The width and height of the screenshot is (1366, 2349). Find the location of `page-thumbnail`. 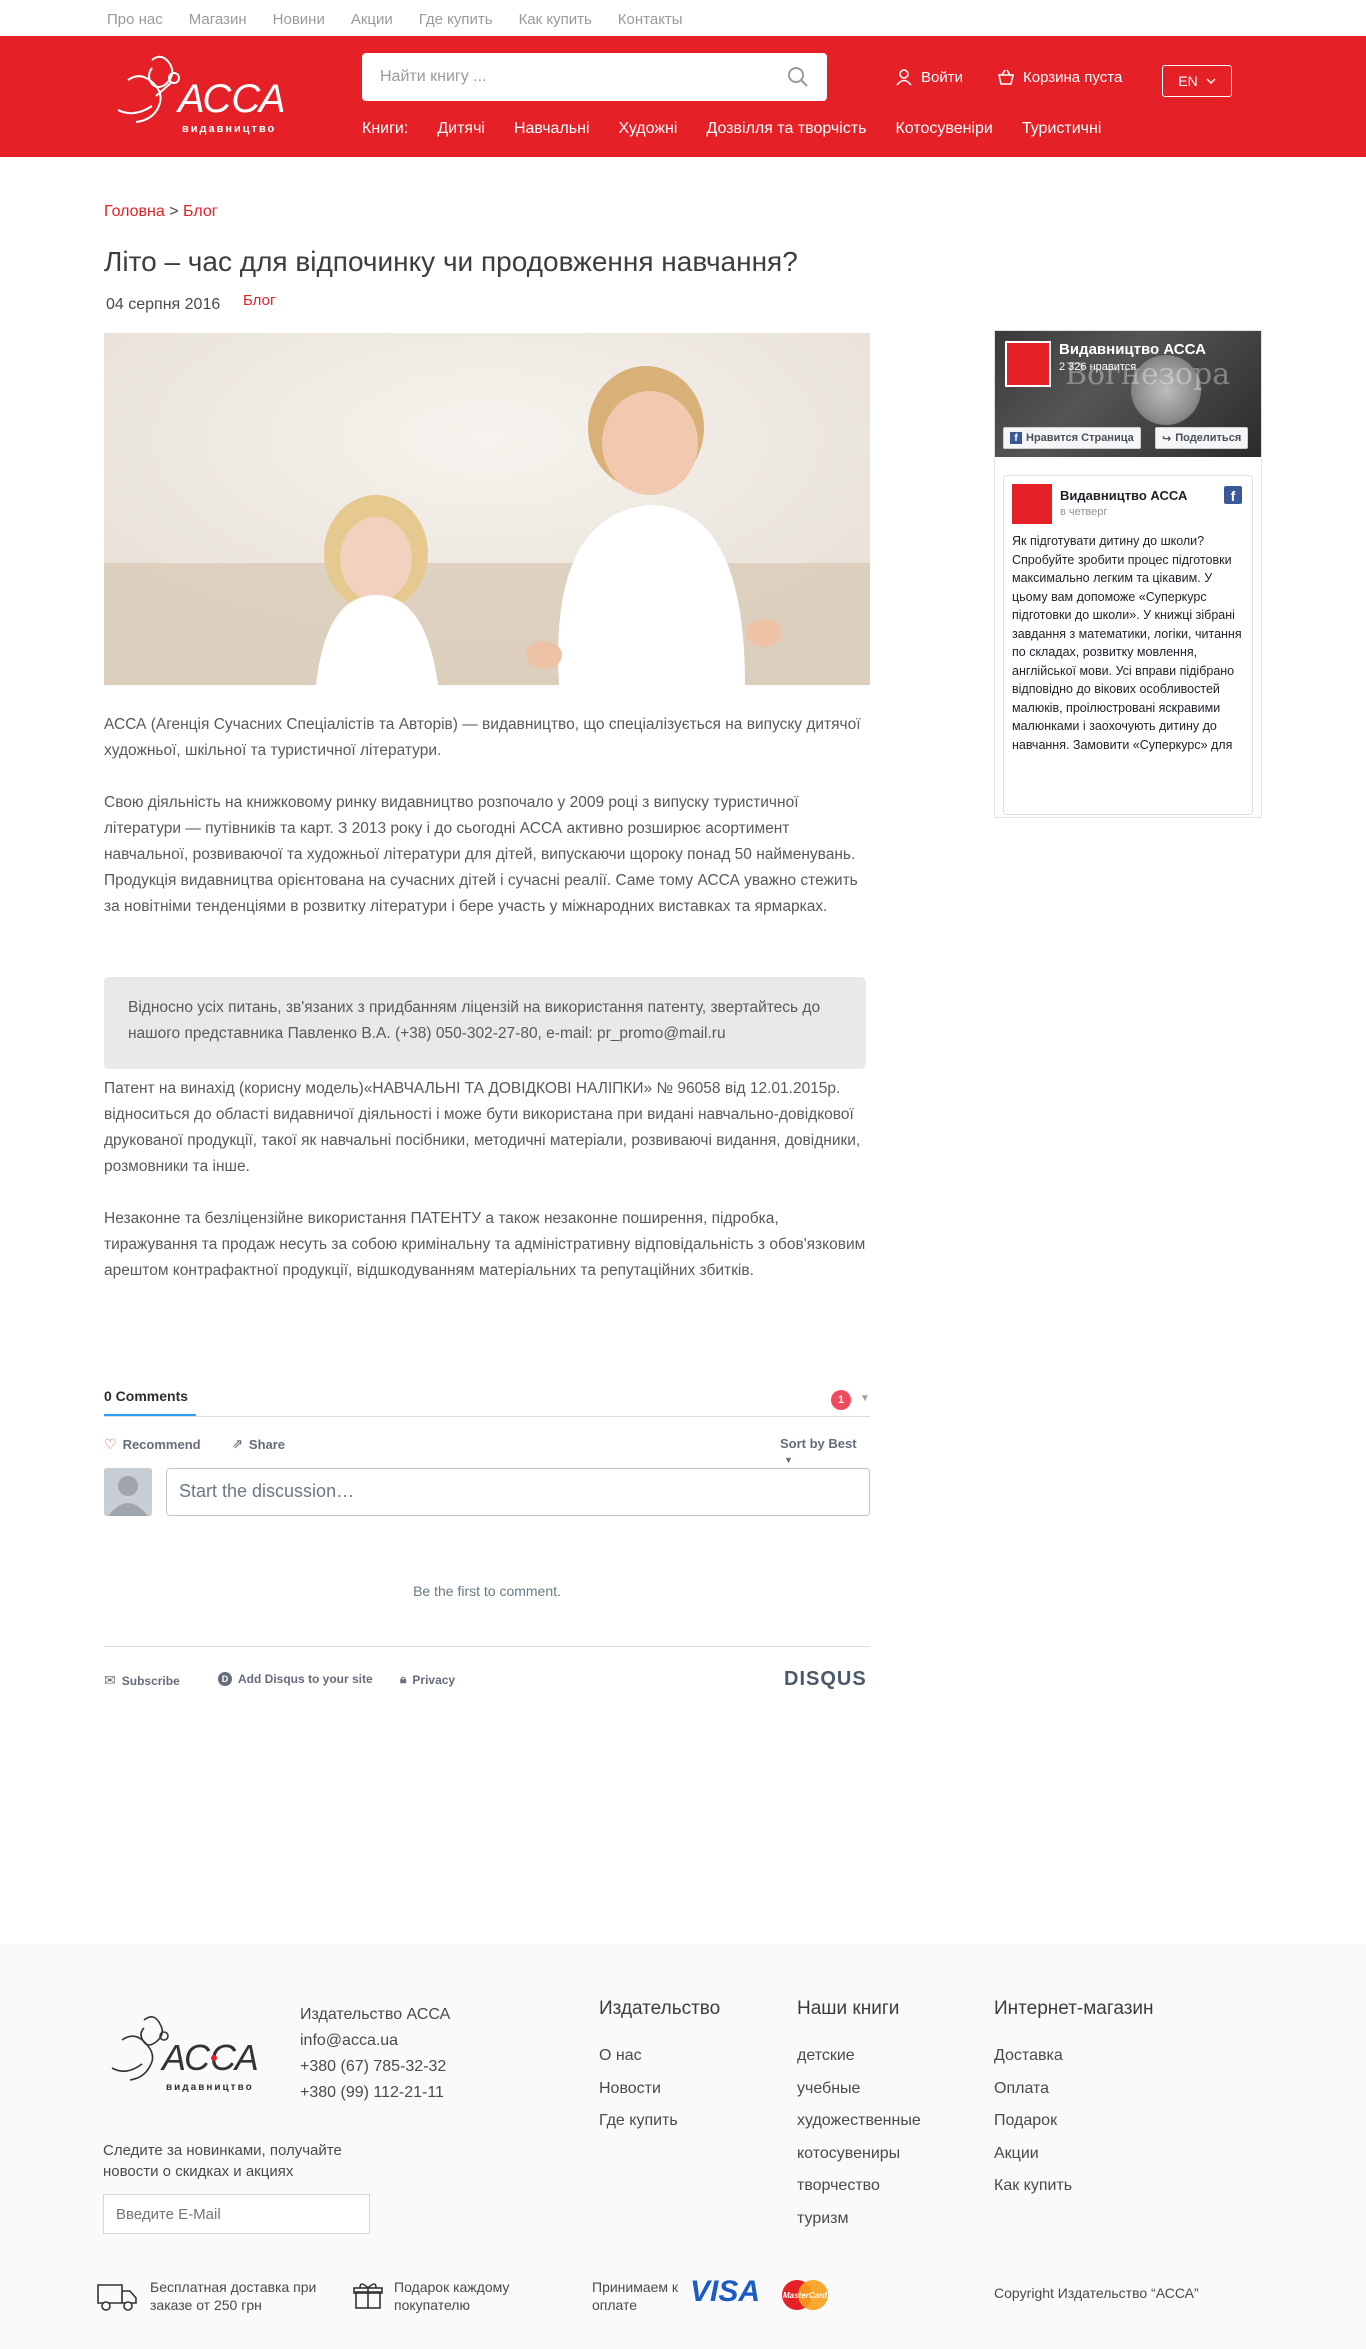

page-thumbnail is located at coordinates (1028, 364).